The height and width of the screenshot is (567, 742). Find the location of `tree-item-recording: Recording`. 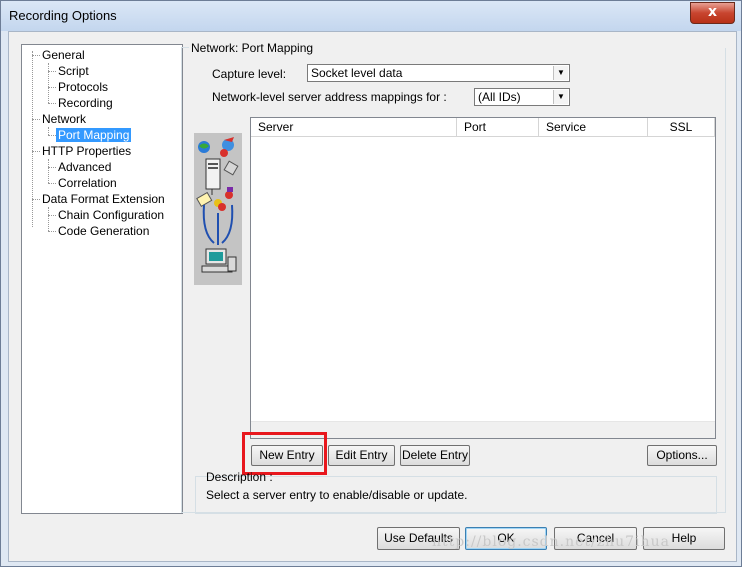

tree-item-recording: Recording is located at coordinates (85, 103).